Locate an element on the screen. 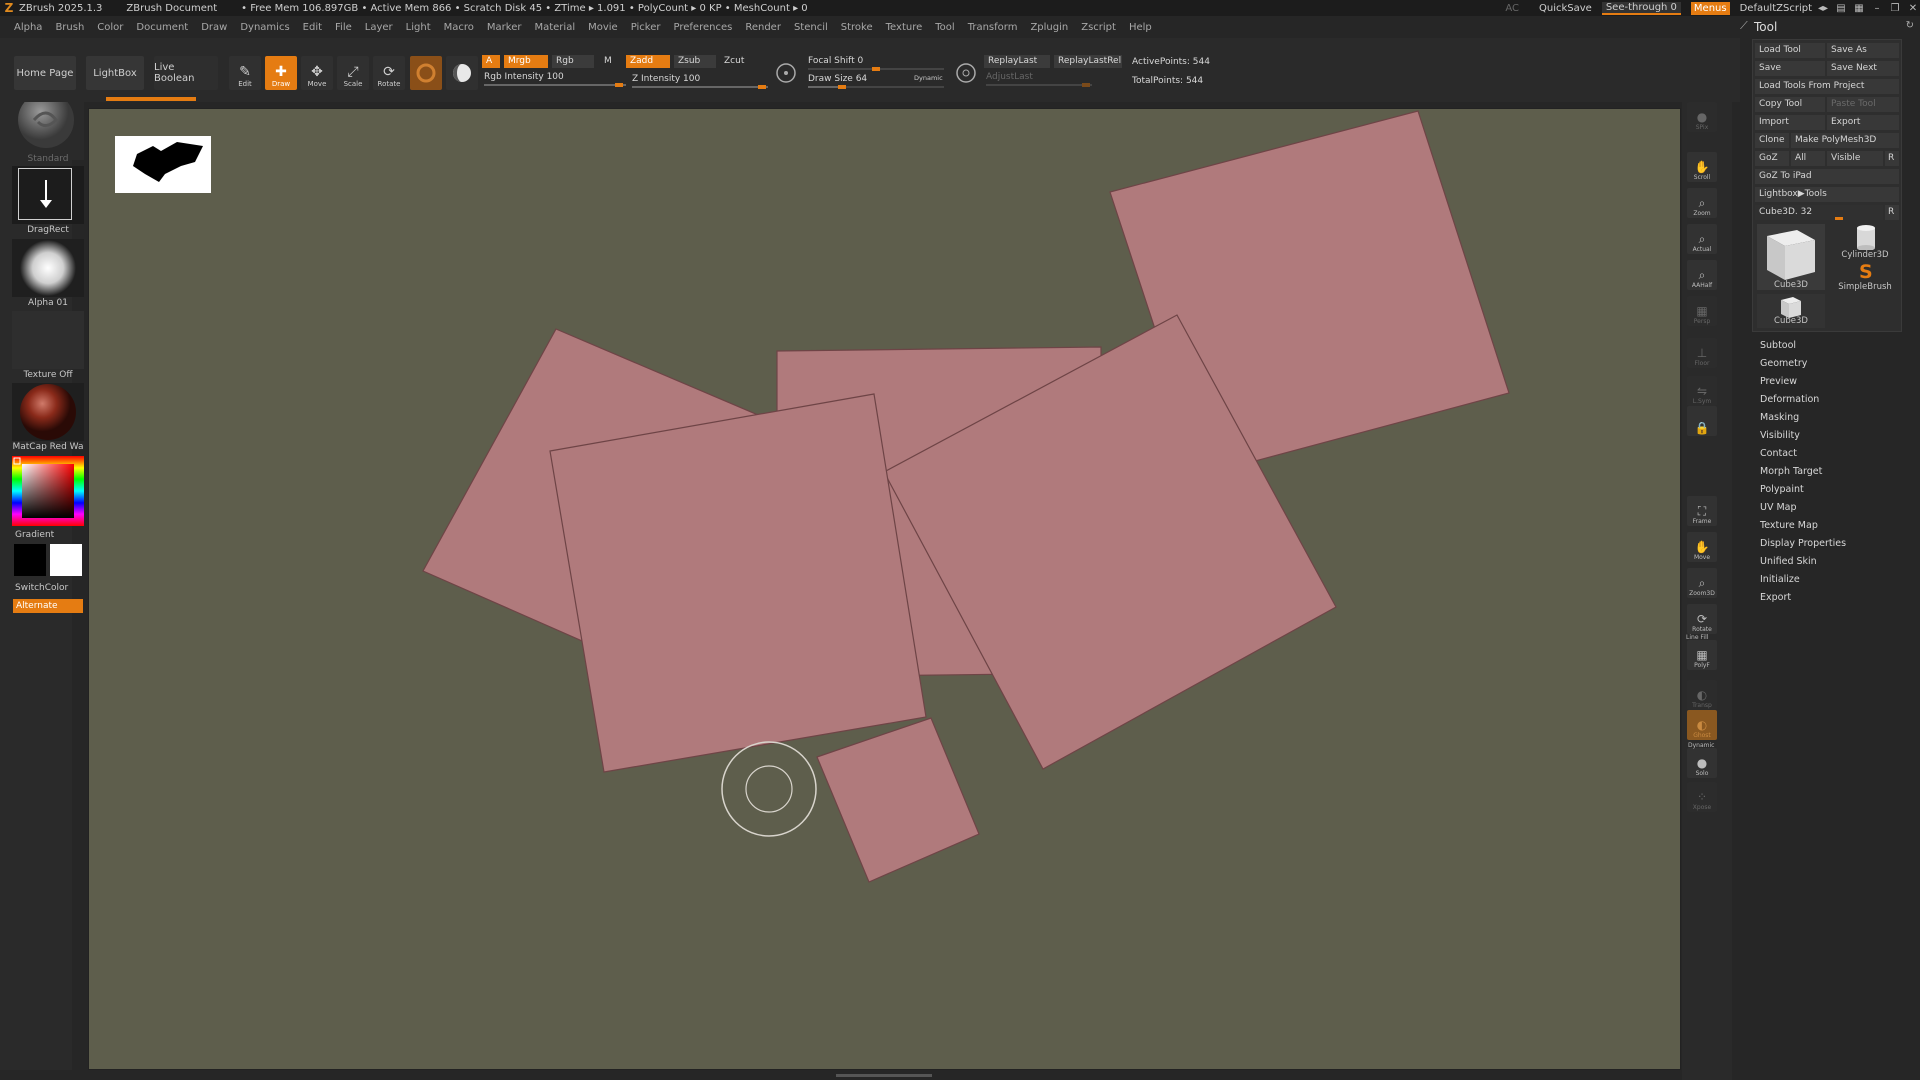 Image resolution: width=1920 pixels, height=1080 pixels. lsym-button: ⇋ L.Sym is located at coordinates (1702, 391).